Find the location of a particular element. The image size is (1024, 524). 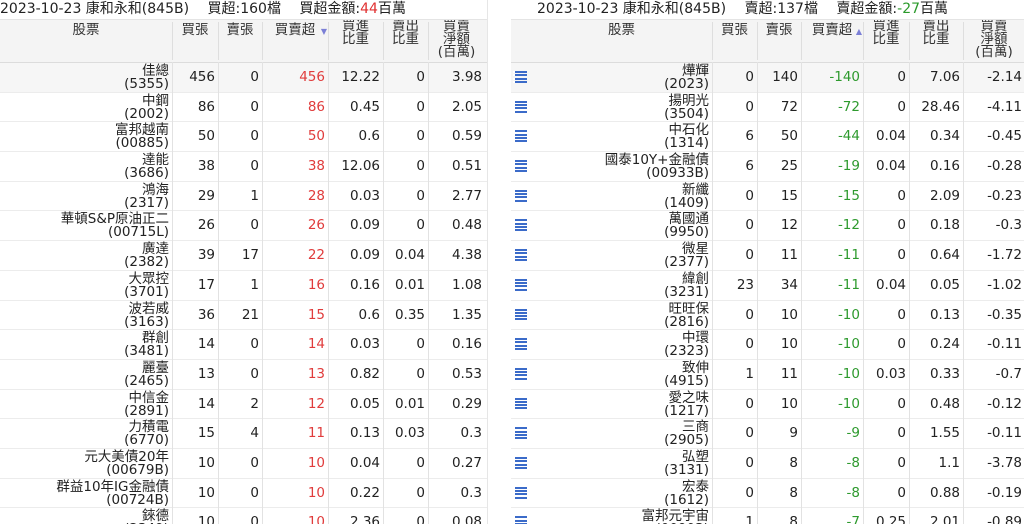

table-row: 中石化 (1314) 6 50 -44 0.04 0.34 -0.45 is located at coordinates (767, 137).